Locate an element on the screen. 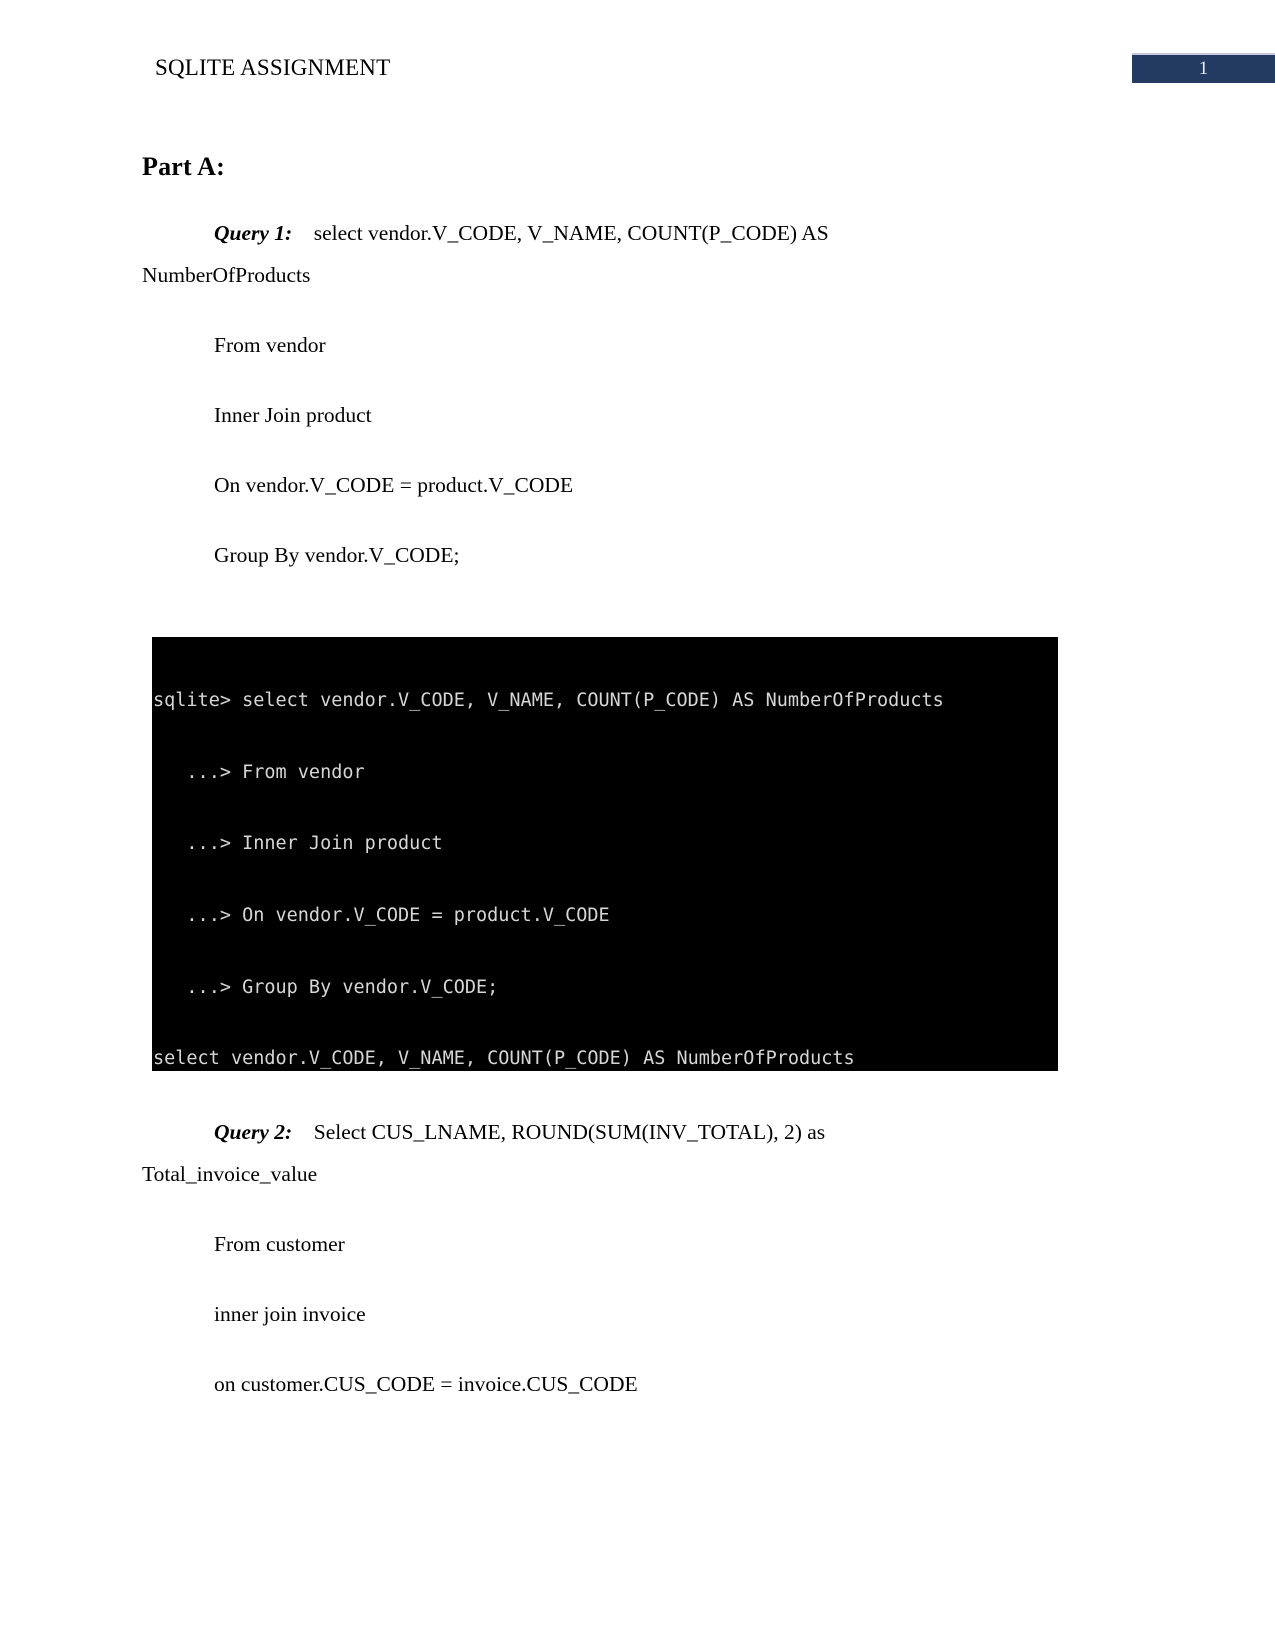 Image resolution: width=1275 pixels, height=1650 pixels. query2-line-on: on customer.CUS_CODE = invoice.CUS_CODE is located at coordinates (426, 1384).